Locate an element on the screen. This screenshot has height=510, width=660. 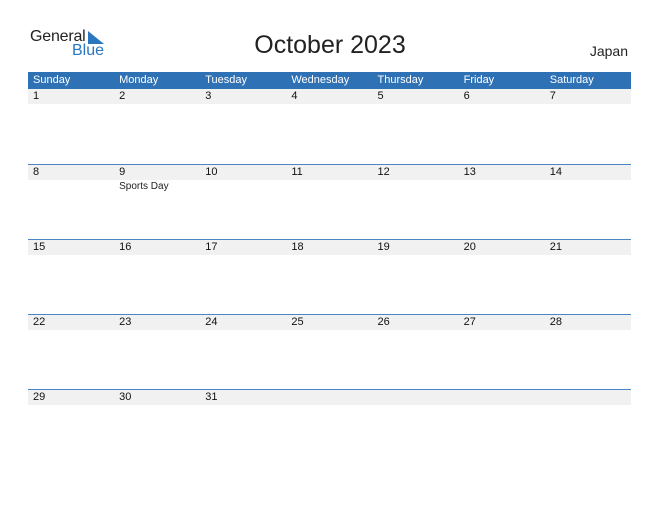
day-number: 3 is located at coordinates (208, 96).